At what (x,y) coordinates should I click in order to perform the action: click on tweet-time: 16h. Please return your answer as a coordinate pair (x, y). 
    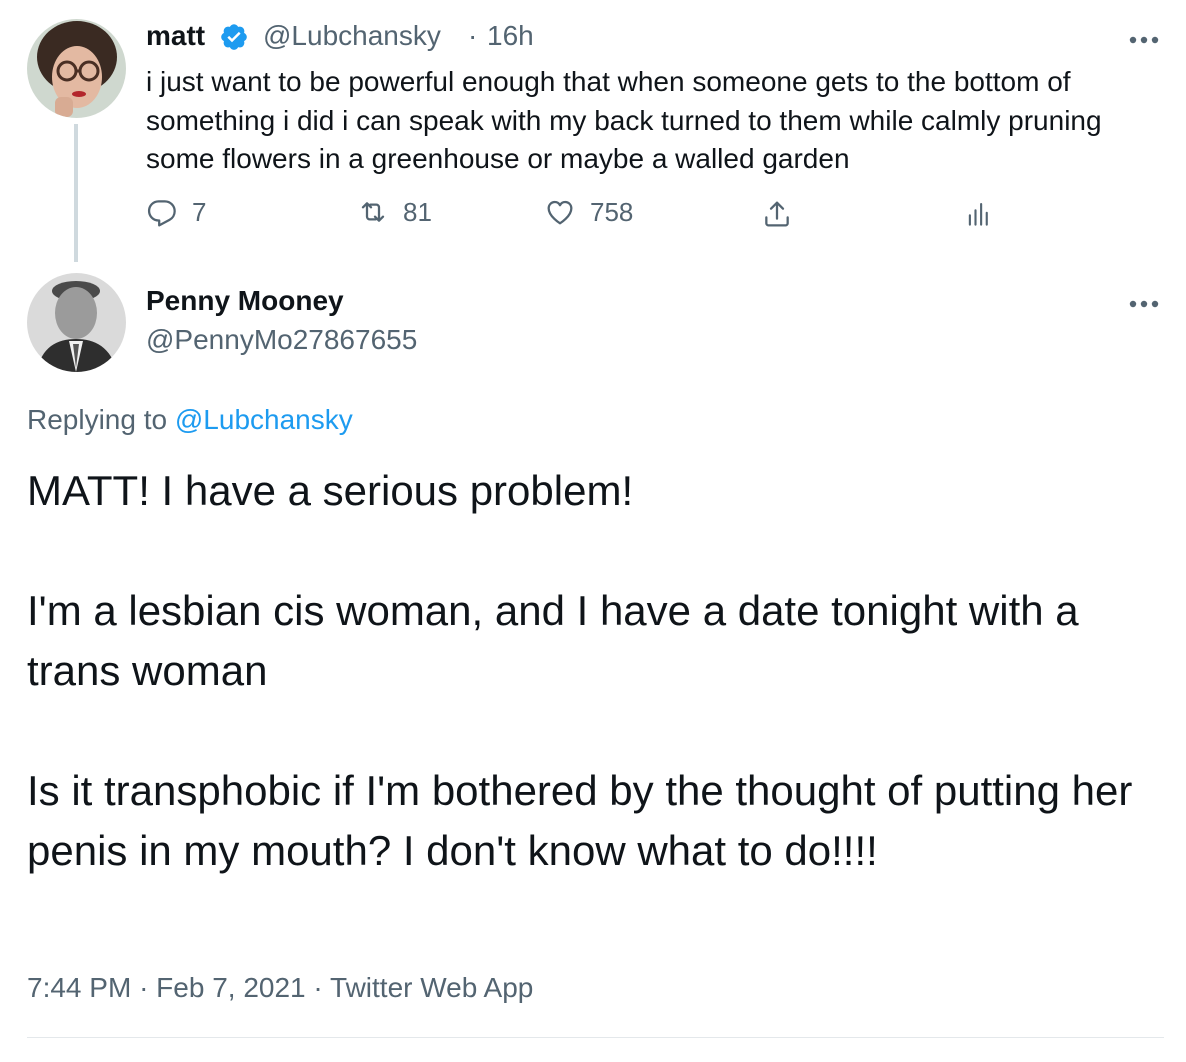
    Looking at the image, I should click on (510, 36).